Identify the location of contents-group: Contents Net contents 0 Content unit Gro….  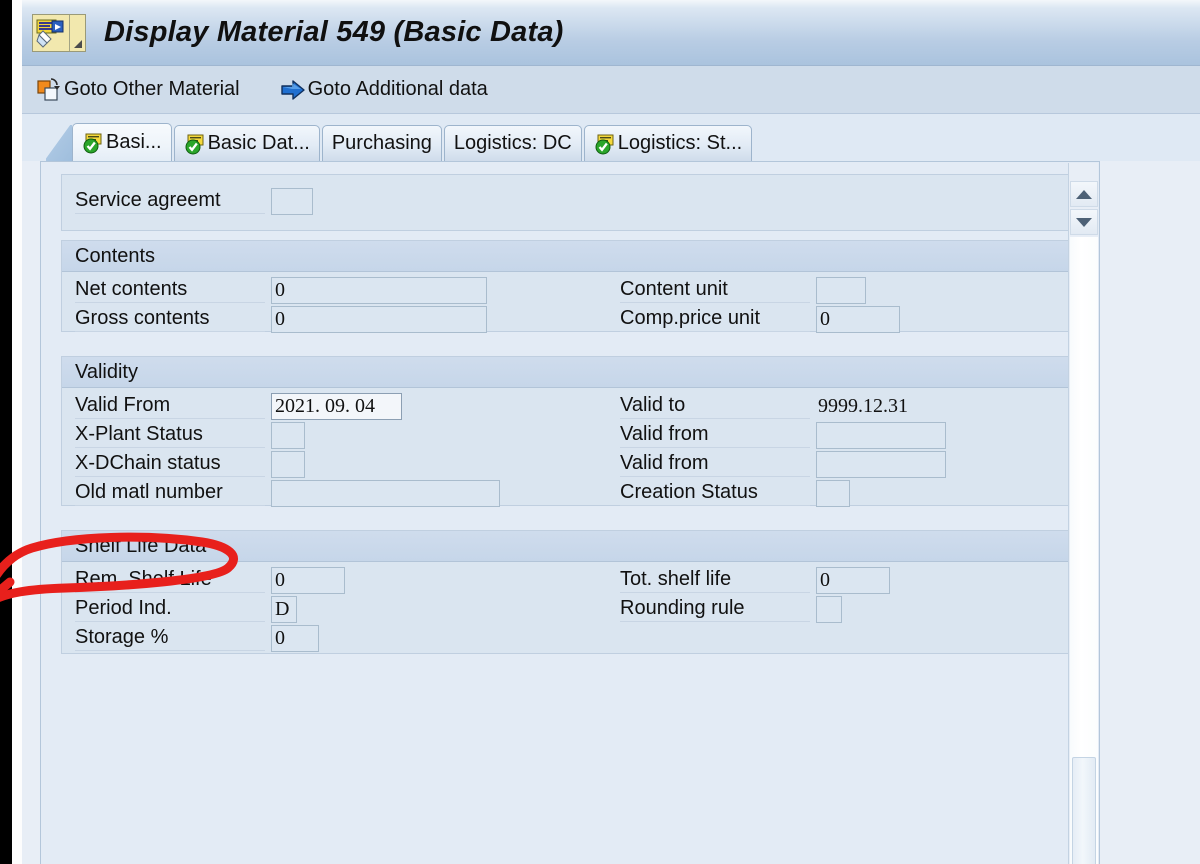
(569, 287).